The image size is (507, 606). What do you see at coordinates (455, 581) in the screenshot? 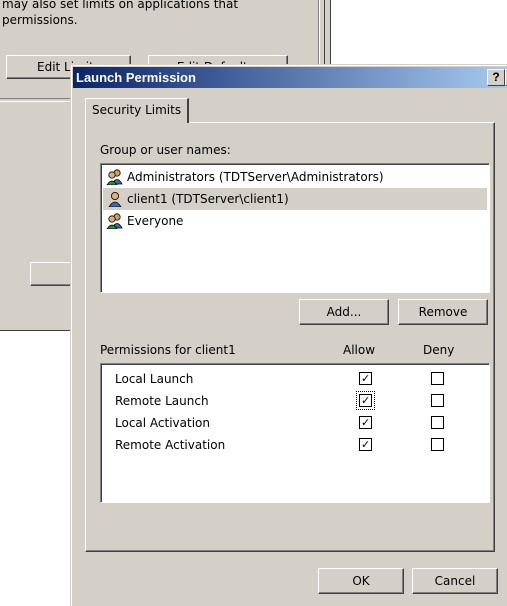
I see `cancel-button: Cancel` at bounding box center [455, 581].